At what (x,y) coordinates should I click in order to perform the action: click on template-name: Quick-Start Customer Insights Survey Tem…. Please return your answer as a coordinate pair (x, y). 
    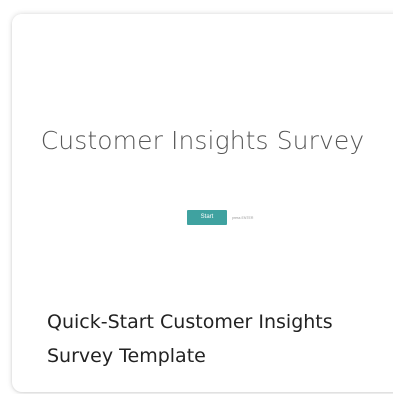
    Looking at the image, I should click on (212, 339).